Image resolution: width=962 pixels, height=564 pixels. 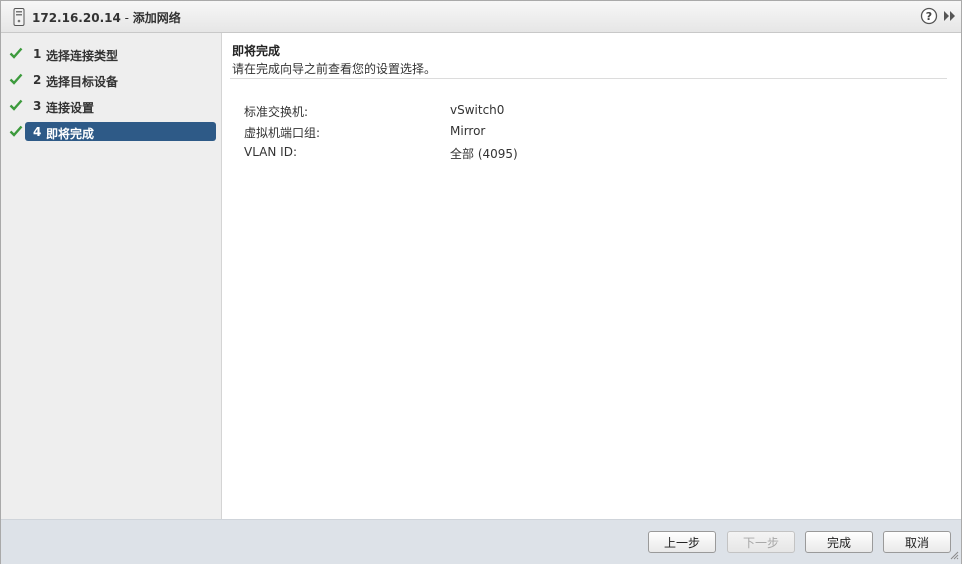 I want to click on host-device-icon, so click(x=19, y=17).